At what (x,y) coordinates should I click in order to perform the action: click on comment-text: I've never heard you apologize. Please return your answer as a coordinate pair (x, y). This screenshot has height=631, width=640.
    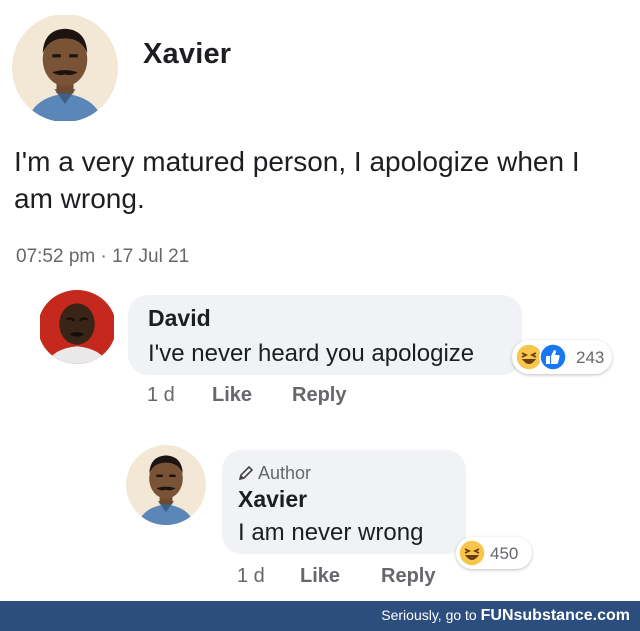
    Looking at the image, I should click on (311, 353).